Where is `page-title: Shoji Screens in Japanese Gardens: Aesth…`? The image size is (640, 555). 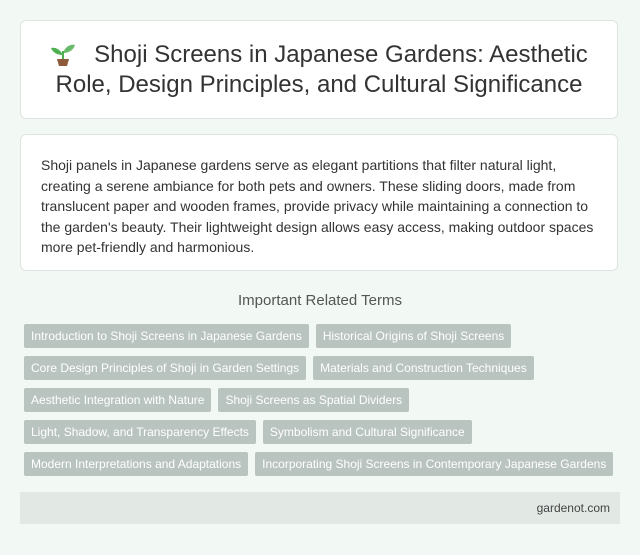 page-title: Shoji Screens in Japanese Gardens: Aesth… is located at coordinates (319, 70).